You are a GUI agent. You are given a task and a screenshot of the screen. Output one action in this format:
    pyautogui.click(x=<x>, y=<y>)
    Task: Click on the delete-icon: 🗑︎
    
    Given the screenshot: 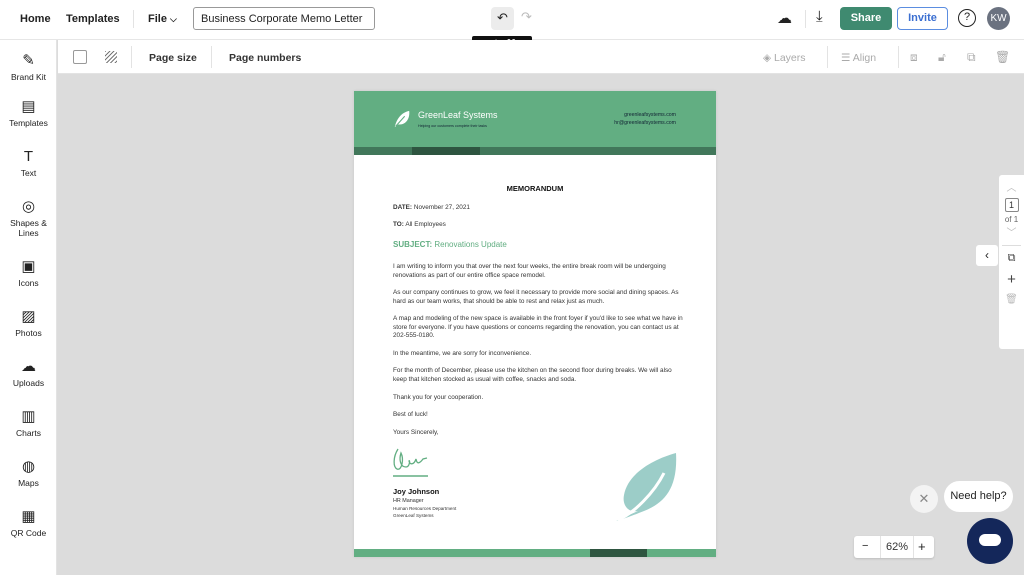 What is the action you would take?
    pyautogui.click(x=1002, y=57)
    